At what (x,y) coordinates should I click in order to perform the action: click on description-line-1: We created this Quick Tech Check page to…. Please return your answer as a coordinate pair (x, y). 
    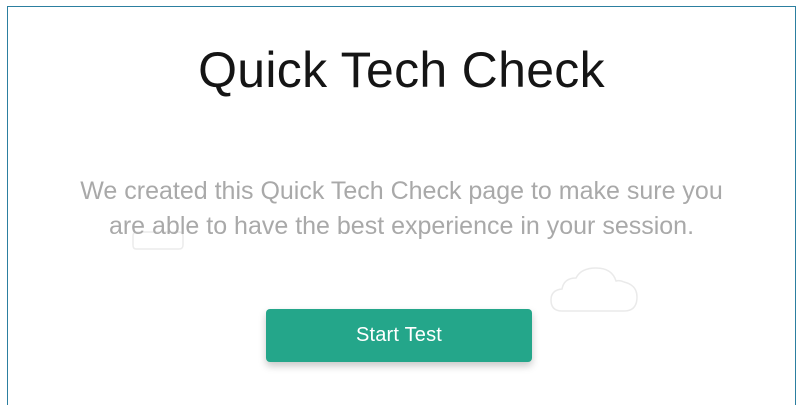
    Looking at the image, I should click on (401, 191).